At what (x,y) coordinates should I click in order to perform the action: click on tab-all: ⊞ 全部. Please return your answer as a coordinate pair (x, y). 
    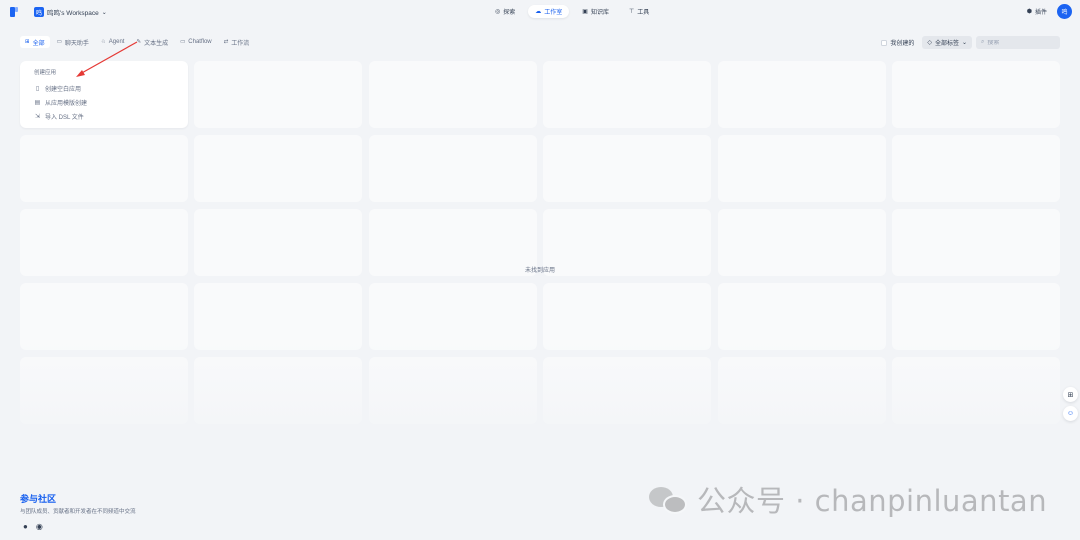
    Looking at the image, I should click on (35, 42).